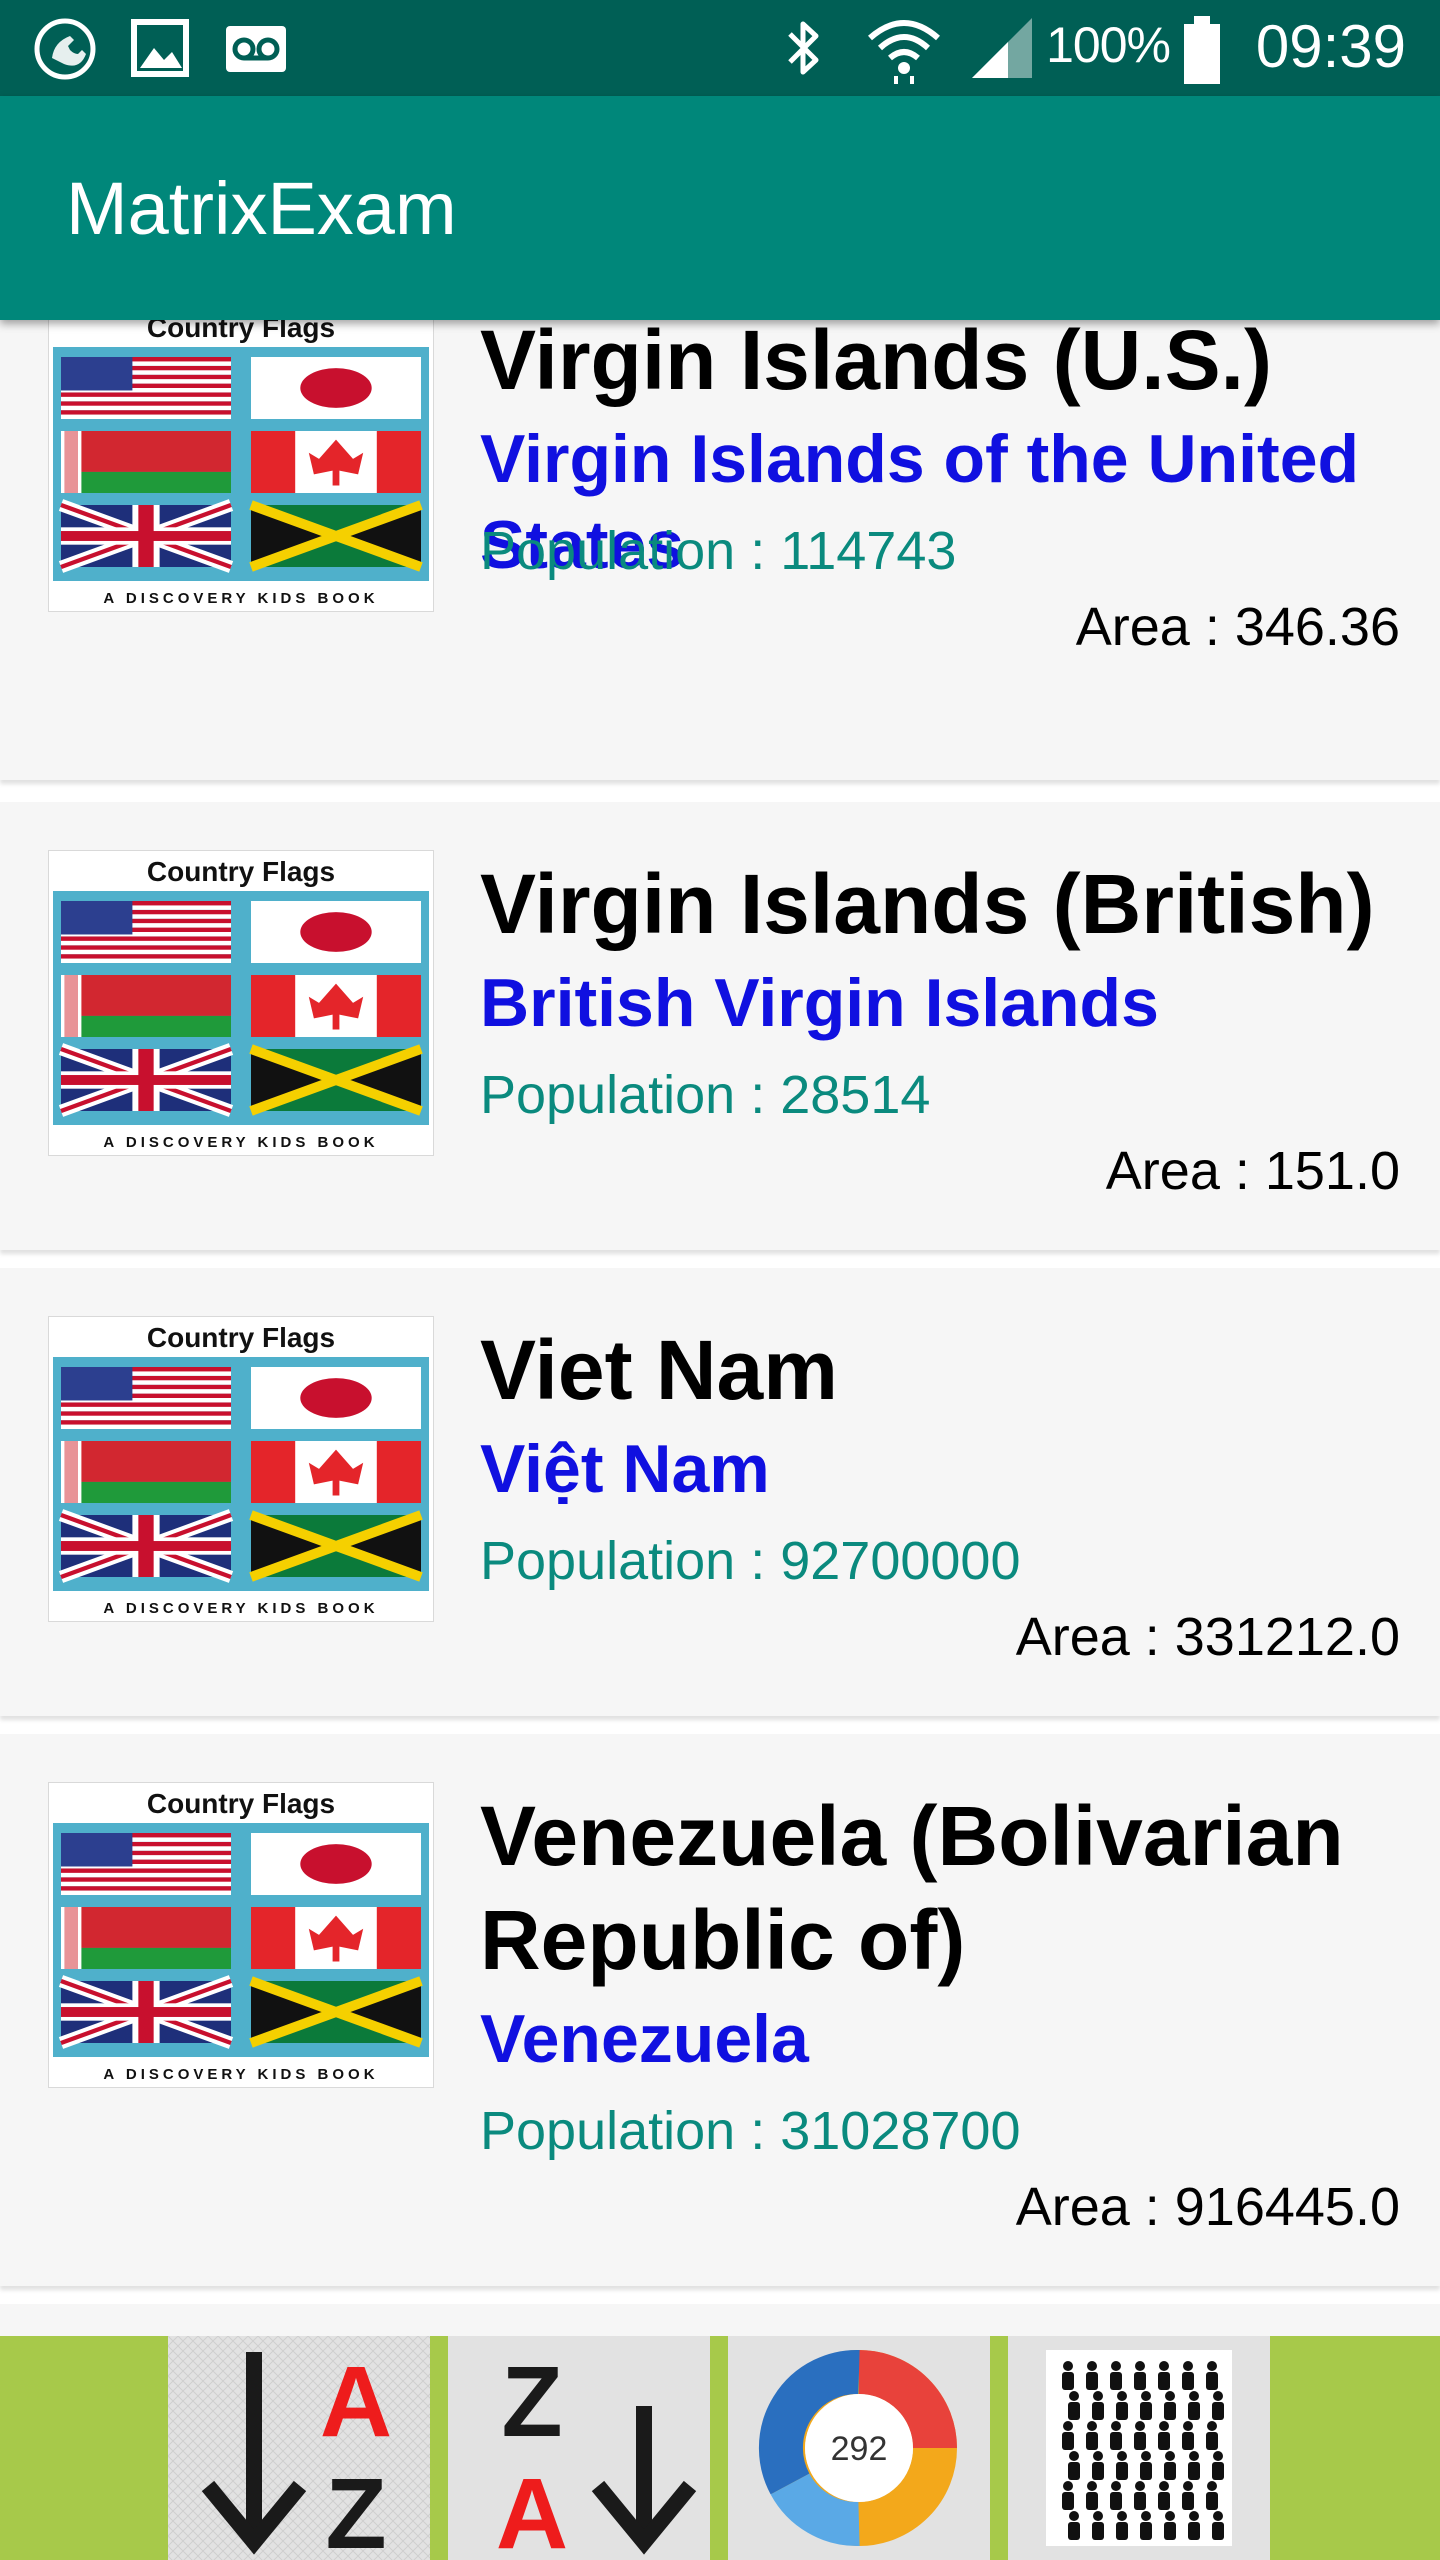  What do you see at coordinates (256, 49) in the screenshot?
I see `voicemail-icon` at bounding box center [256, 49].